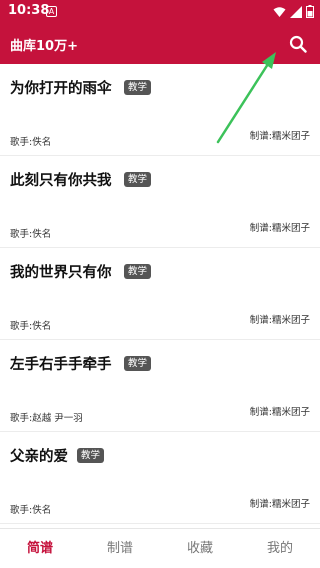 The width and height of the screenshot is (320, 568). Describe the element at coordinates (61, 273) in the screenshot. I see `song-title: 我的世界只有你` at that location.